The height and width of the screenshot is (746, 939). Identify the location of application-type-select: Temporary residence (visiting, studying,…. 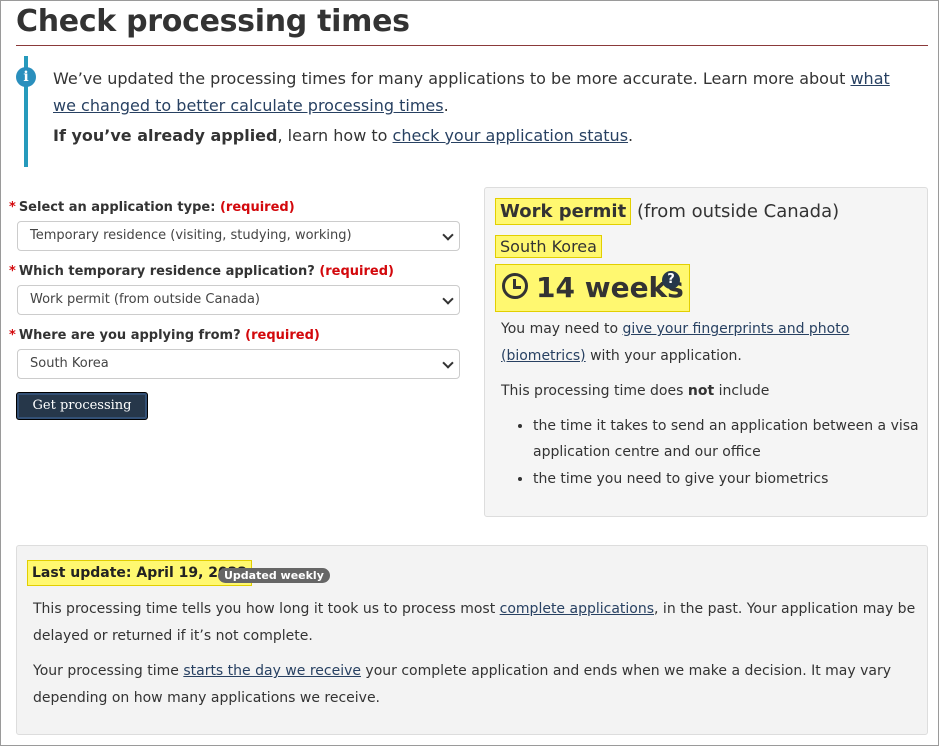
(238, 236).